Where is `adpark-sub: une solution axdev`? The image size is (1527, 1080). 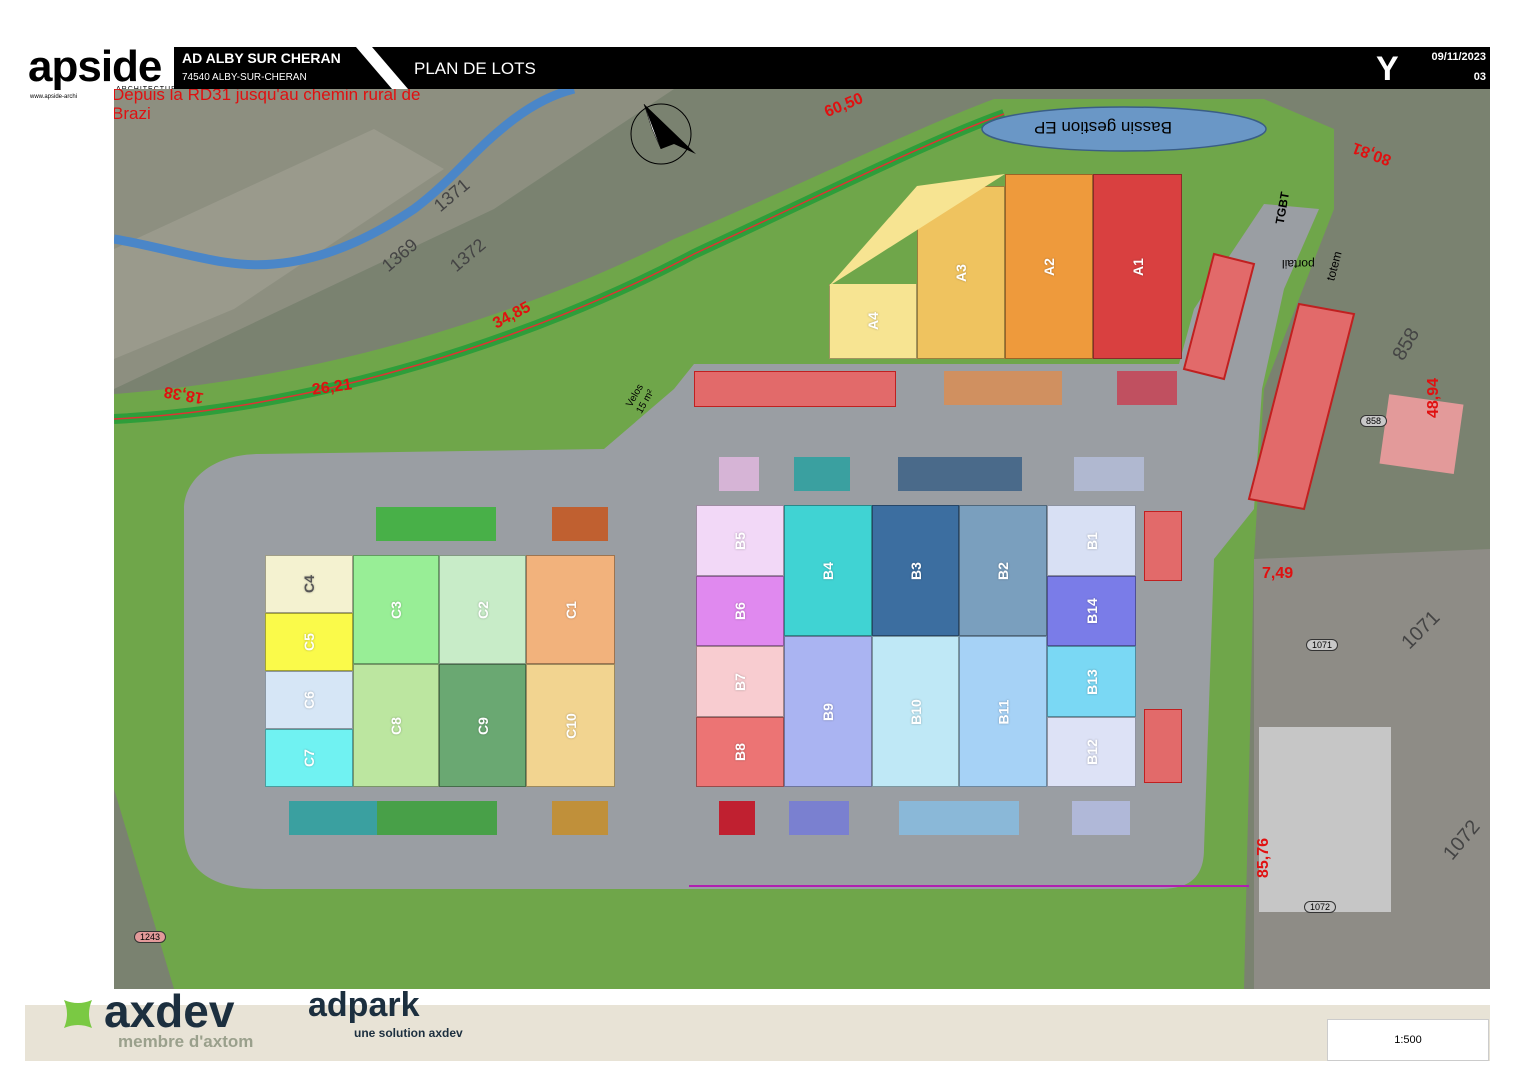 adpark-sub: une solution axdev is located at coordinates (408, 1033).